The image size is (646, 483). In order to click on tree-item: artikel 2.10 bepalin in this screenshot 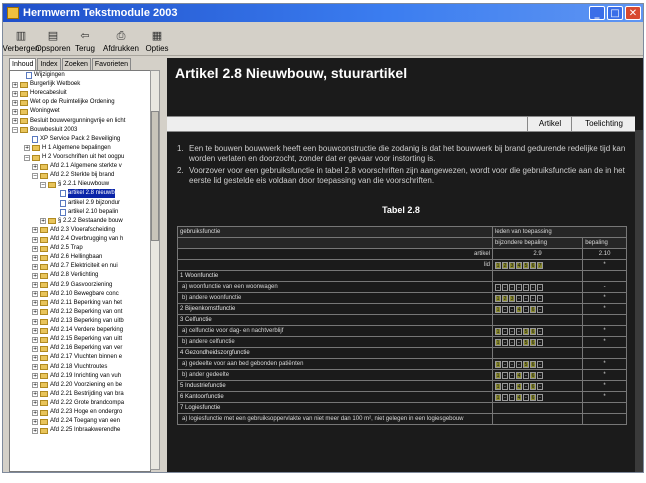, I will do `click(80, 212)`.